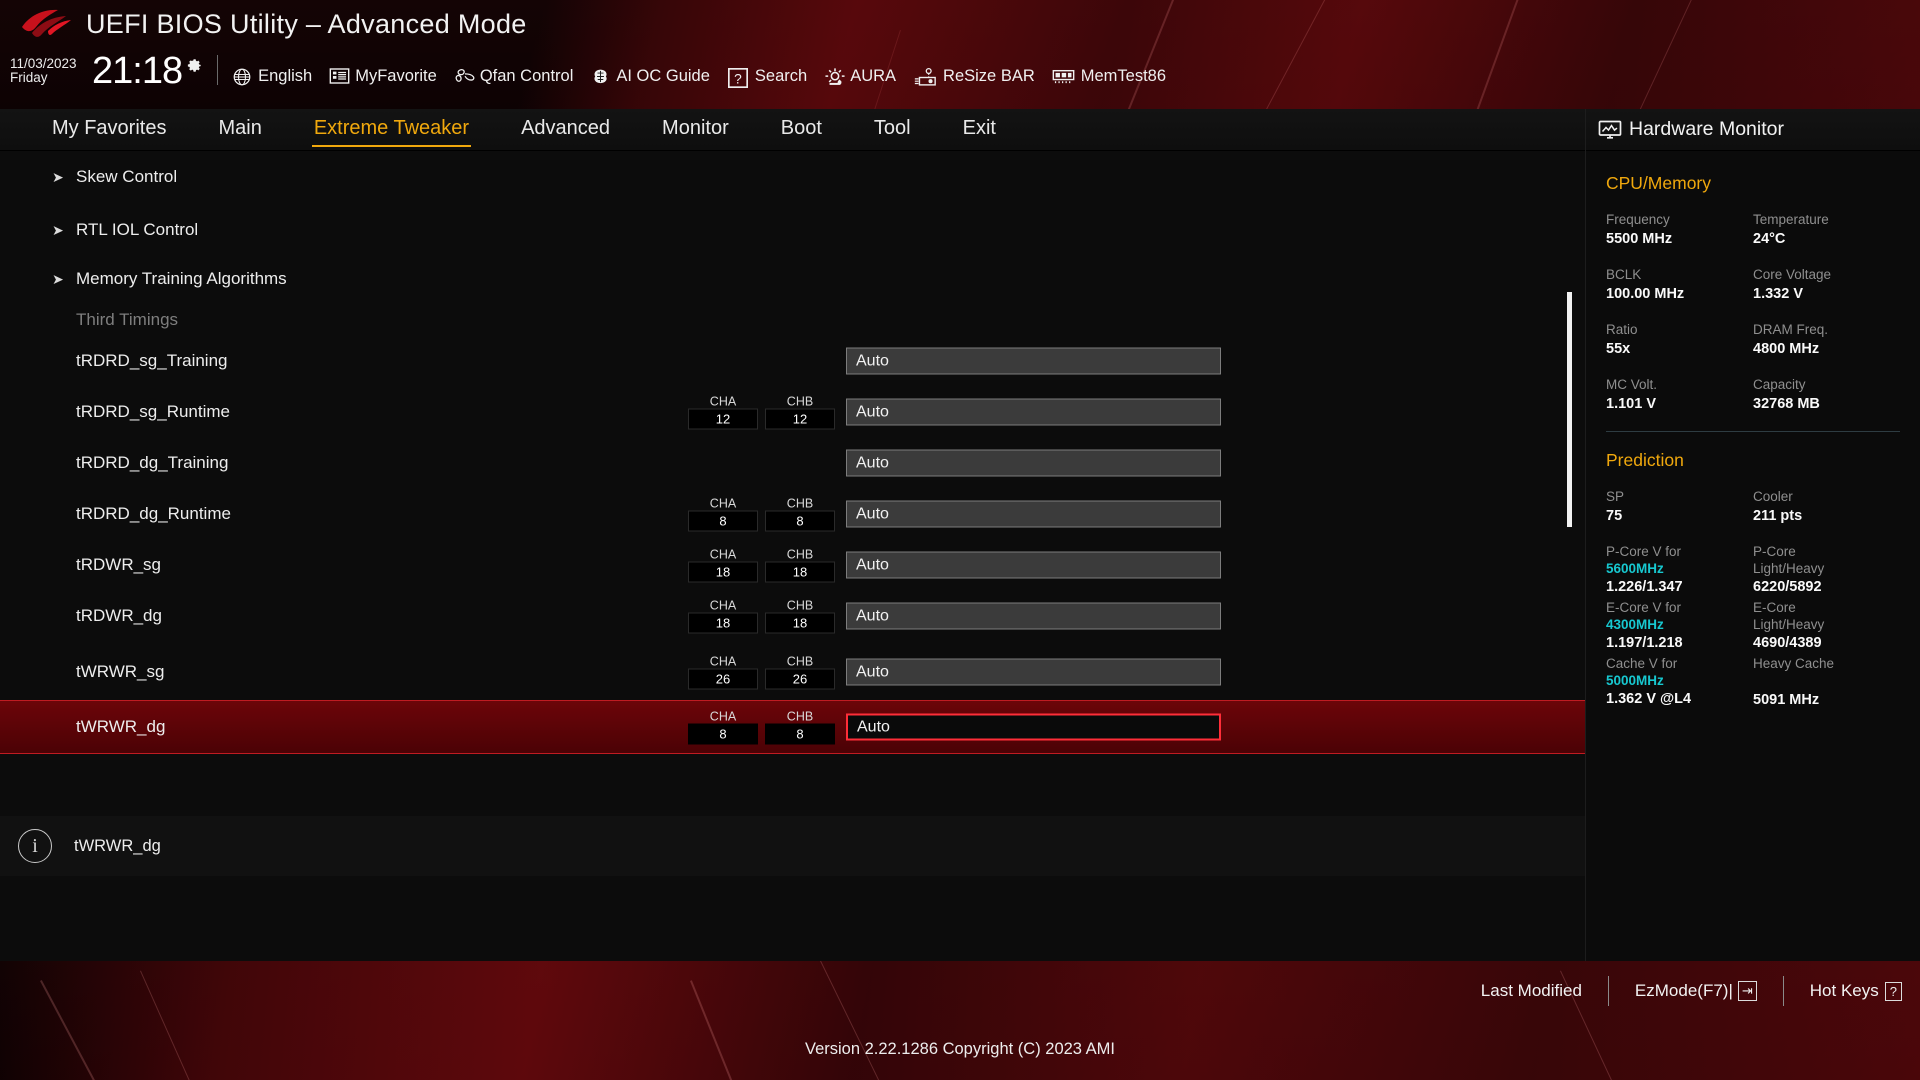  Describe the element at coordinates (767, 77) in the screenshot. I see `toolbar-item-search: ? Search` at that location.